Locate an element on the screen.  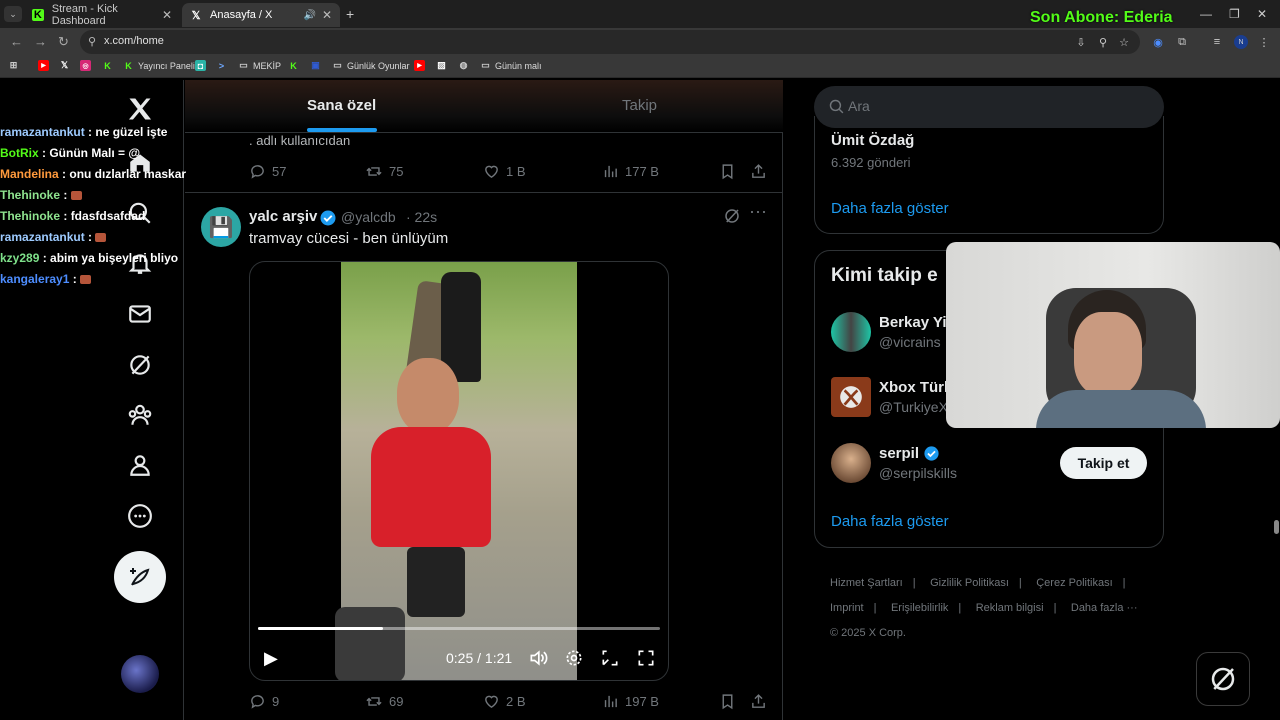
profile-icon is located at coordinates (140, 465).